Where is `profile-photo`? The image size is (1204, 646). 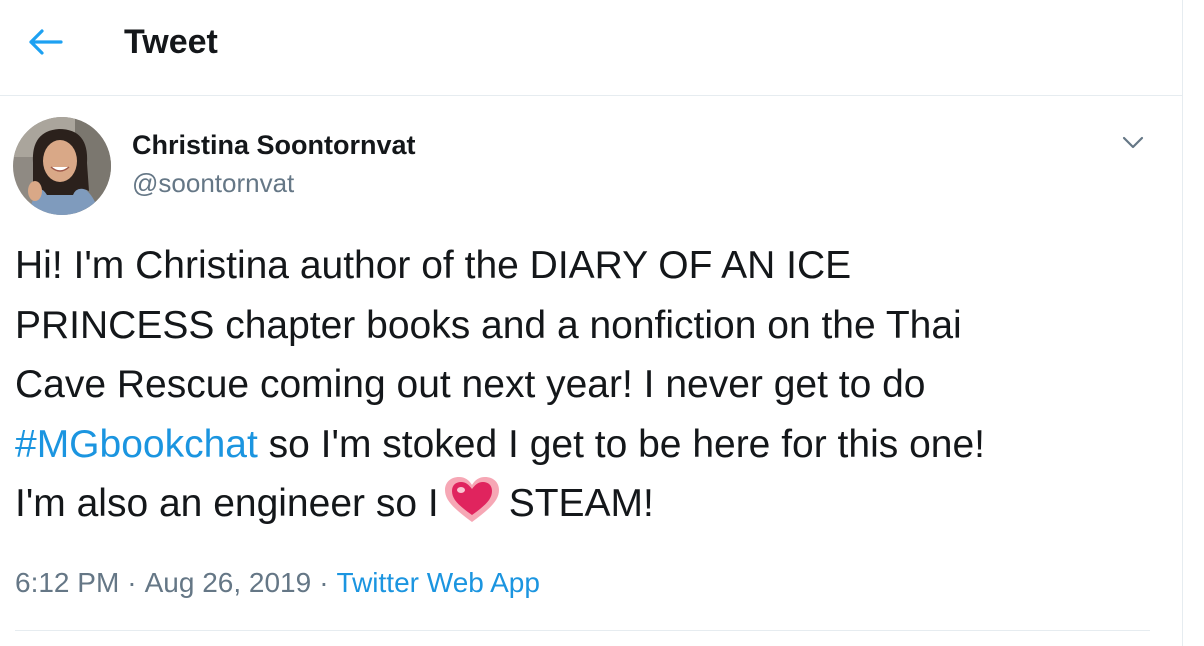
profile-photo is located at coordinates (62, 166).